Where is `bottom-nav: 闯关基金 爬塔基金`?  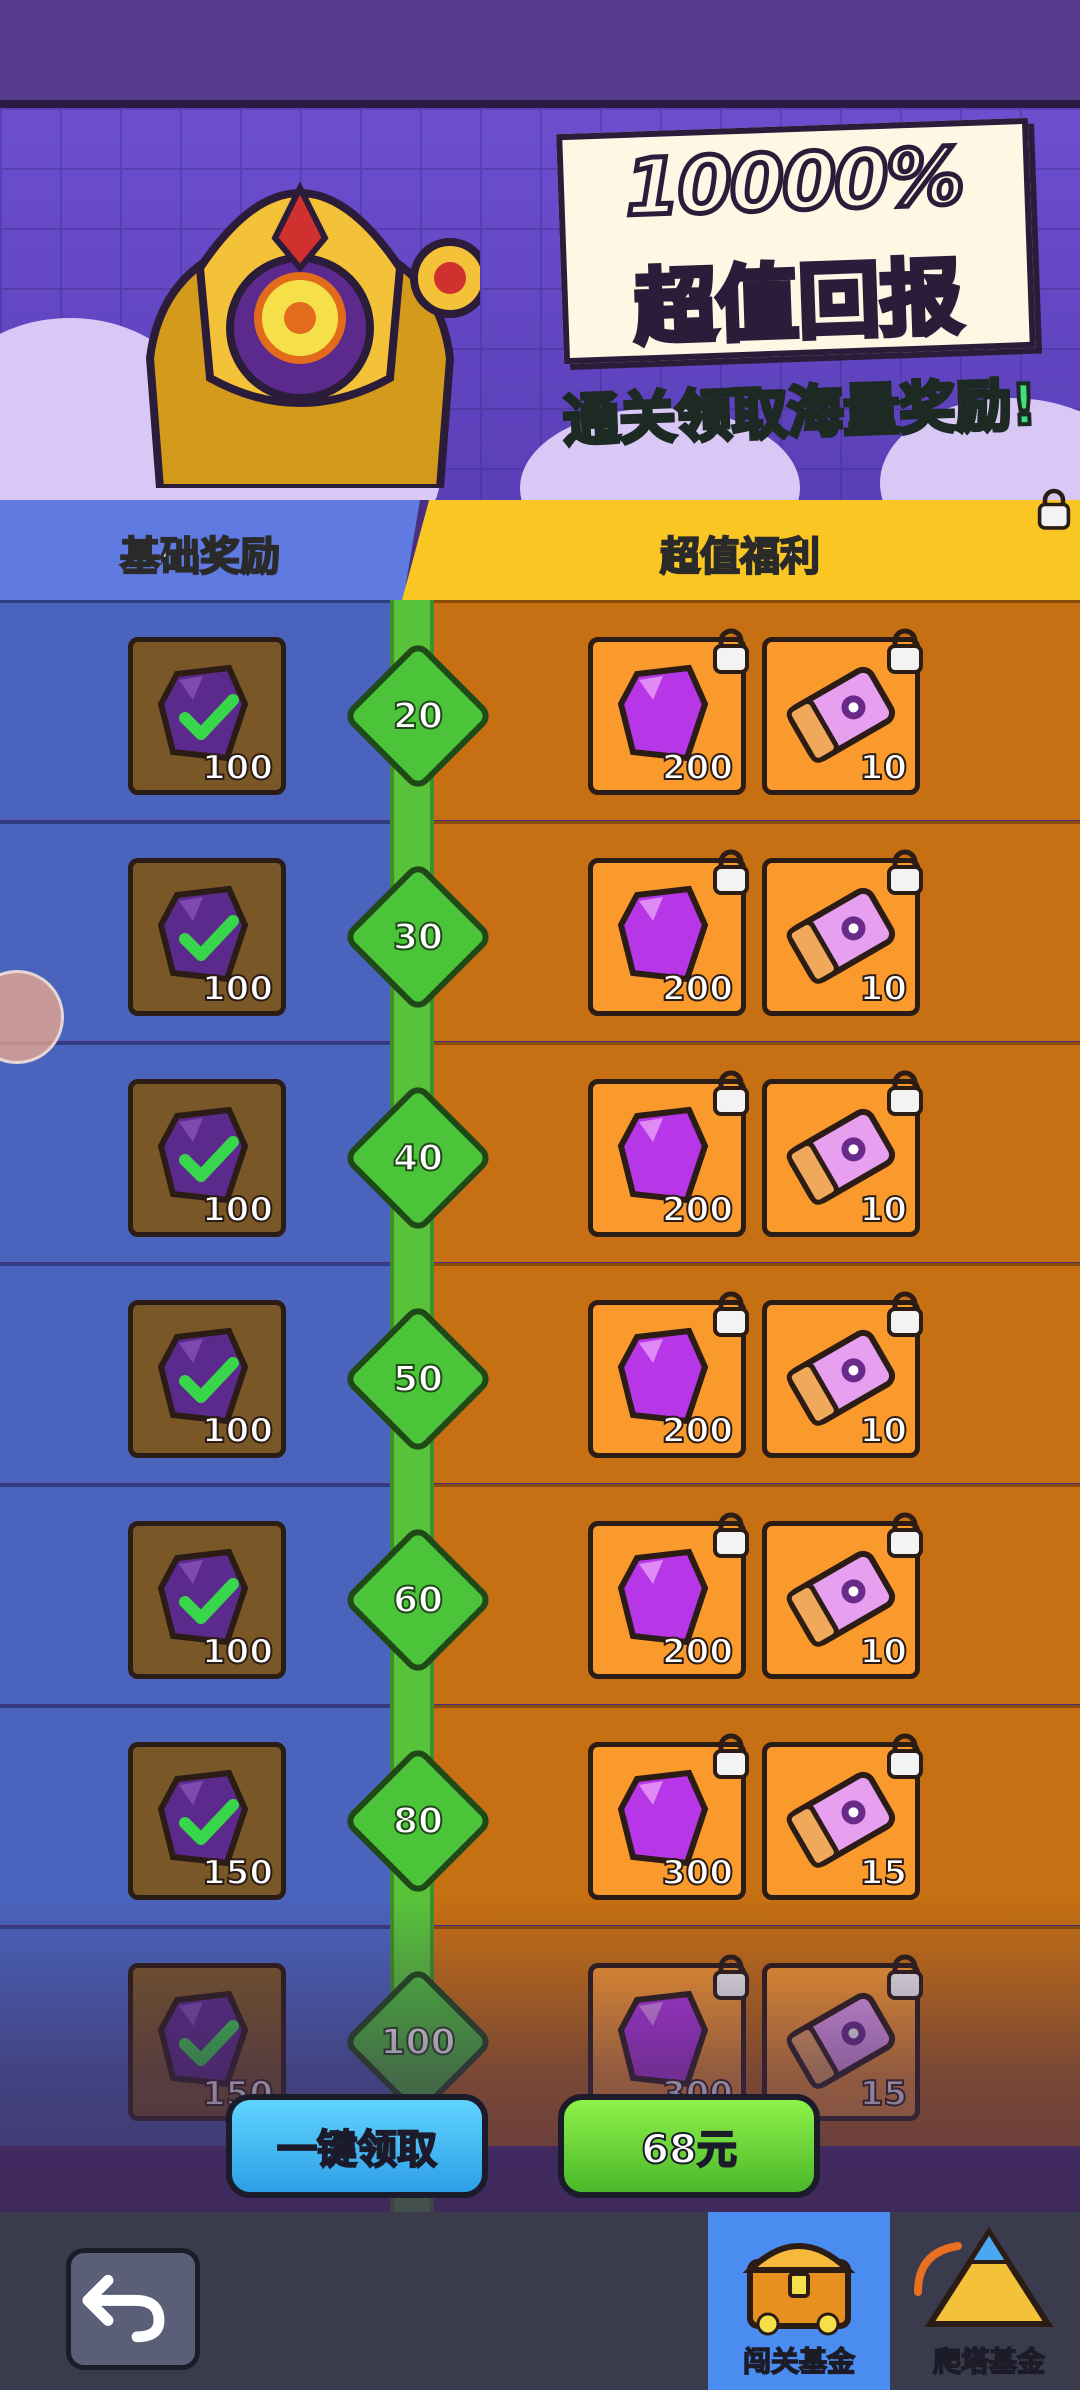 bottom-nav: 闯关基金 爬塔基金 is located at coordinates (540, 2301).